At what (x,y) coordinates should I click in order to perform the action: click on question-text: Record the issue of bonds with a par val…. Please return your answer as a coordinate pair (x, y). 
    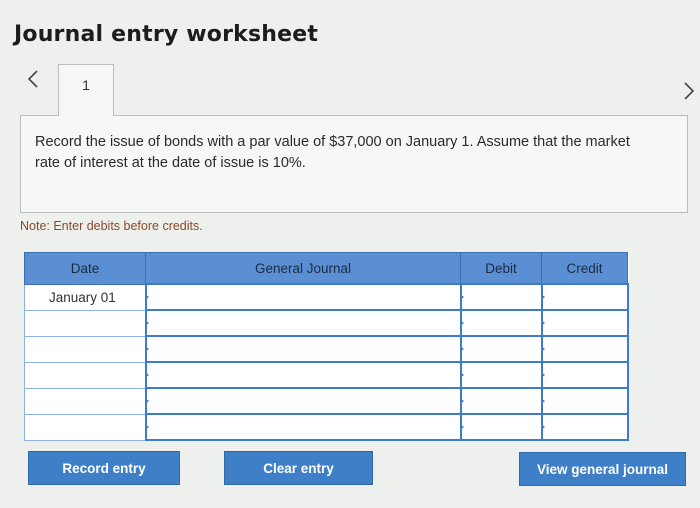
    Looking at the image, I should click on (332, 152).